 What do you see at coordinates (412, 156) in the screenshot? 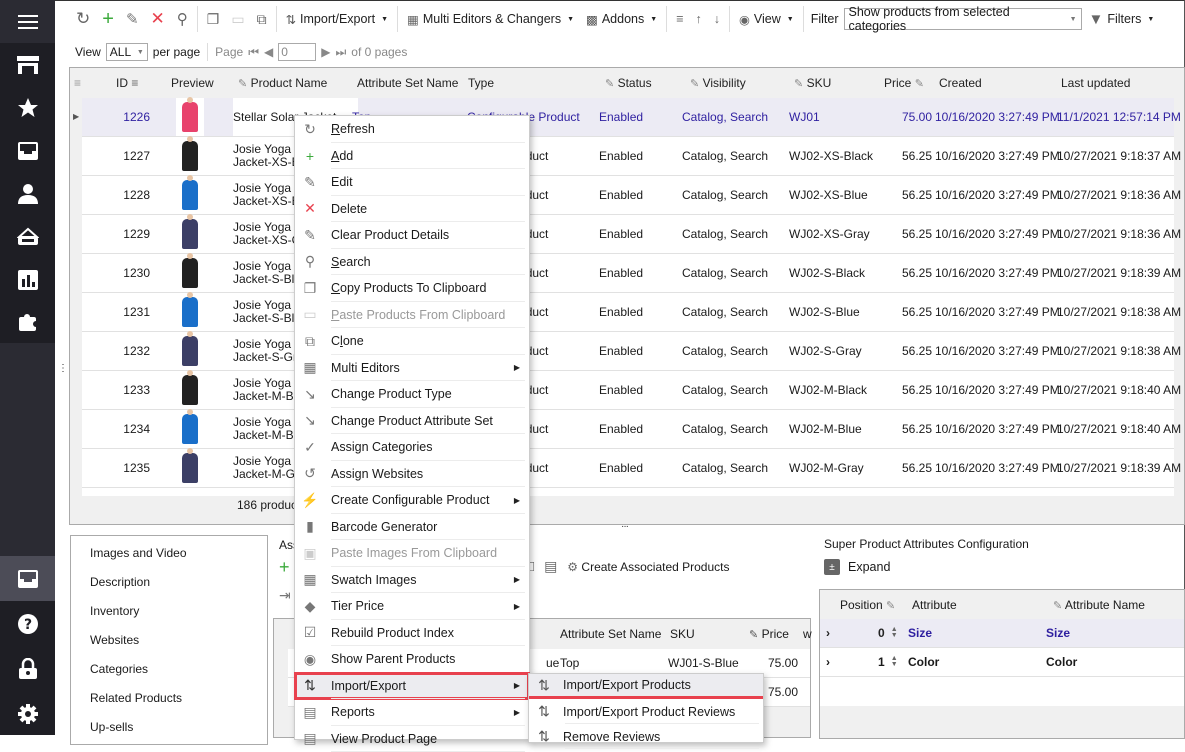
I see `menu-item-add: +Add` at bounding box center [412, 156].